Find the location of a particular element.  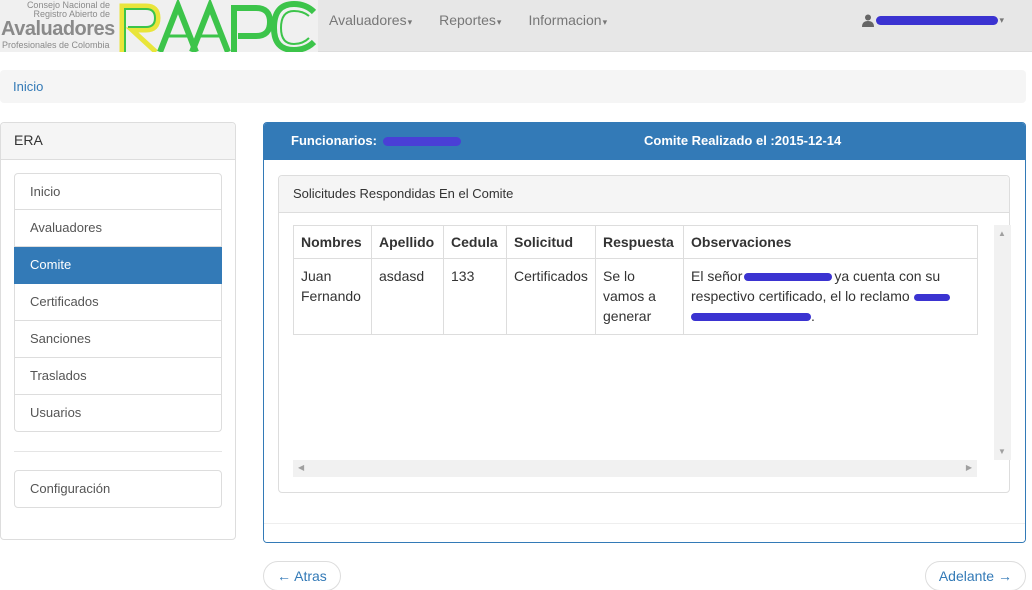

back-button: ← Atras is located at coordinates (302, 575).